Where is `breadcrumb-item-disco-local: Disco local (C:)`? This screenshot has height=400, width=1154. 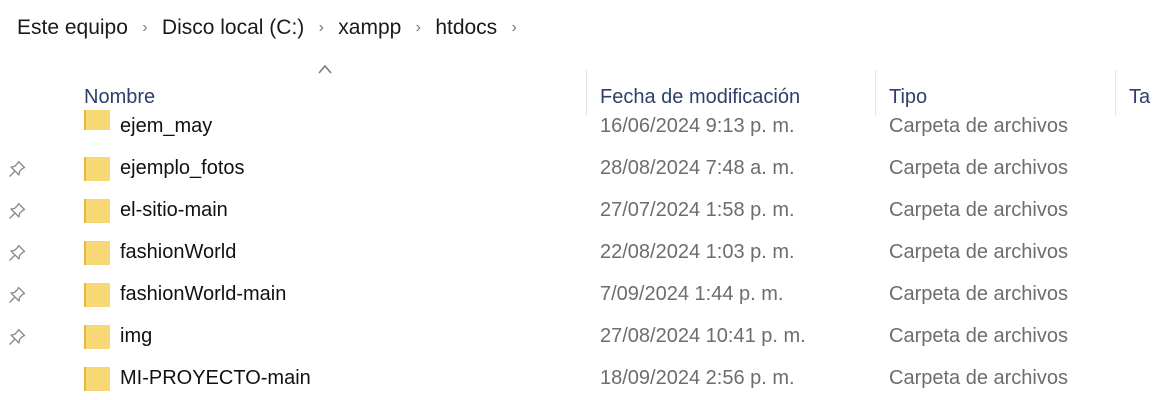 breadcrumb-item-disco-local: Disco local (C:) is located at coordinates (233, 28).